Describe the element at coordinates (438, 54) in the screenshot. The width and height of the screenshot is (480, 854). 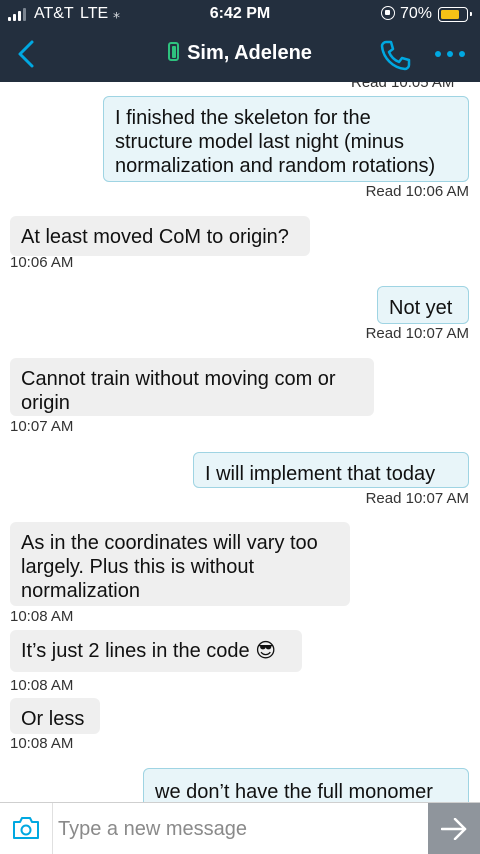
I see `more-dots-icon` at that location.